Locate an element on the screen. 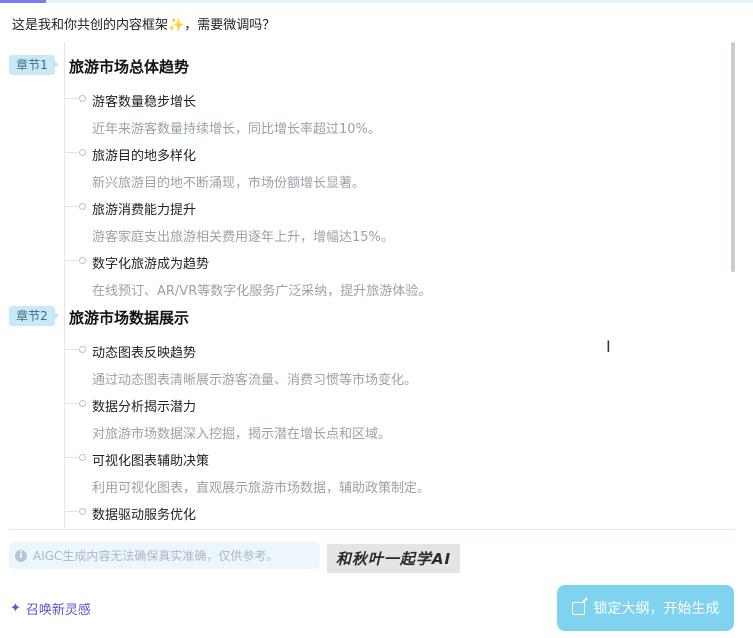 The width and height of the screenshot is (753, 638). item-title: 数据驱动服务优化 is located at coordinates (144, 513).